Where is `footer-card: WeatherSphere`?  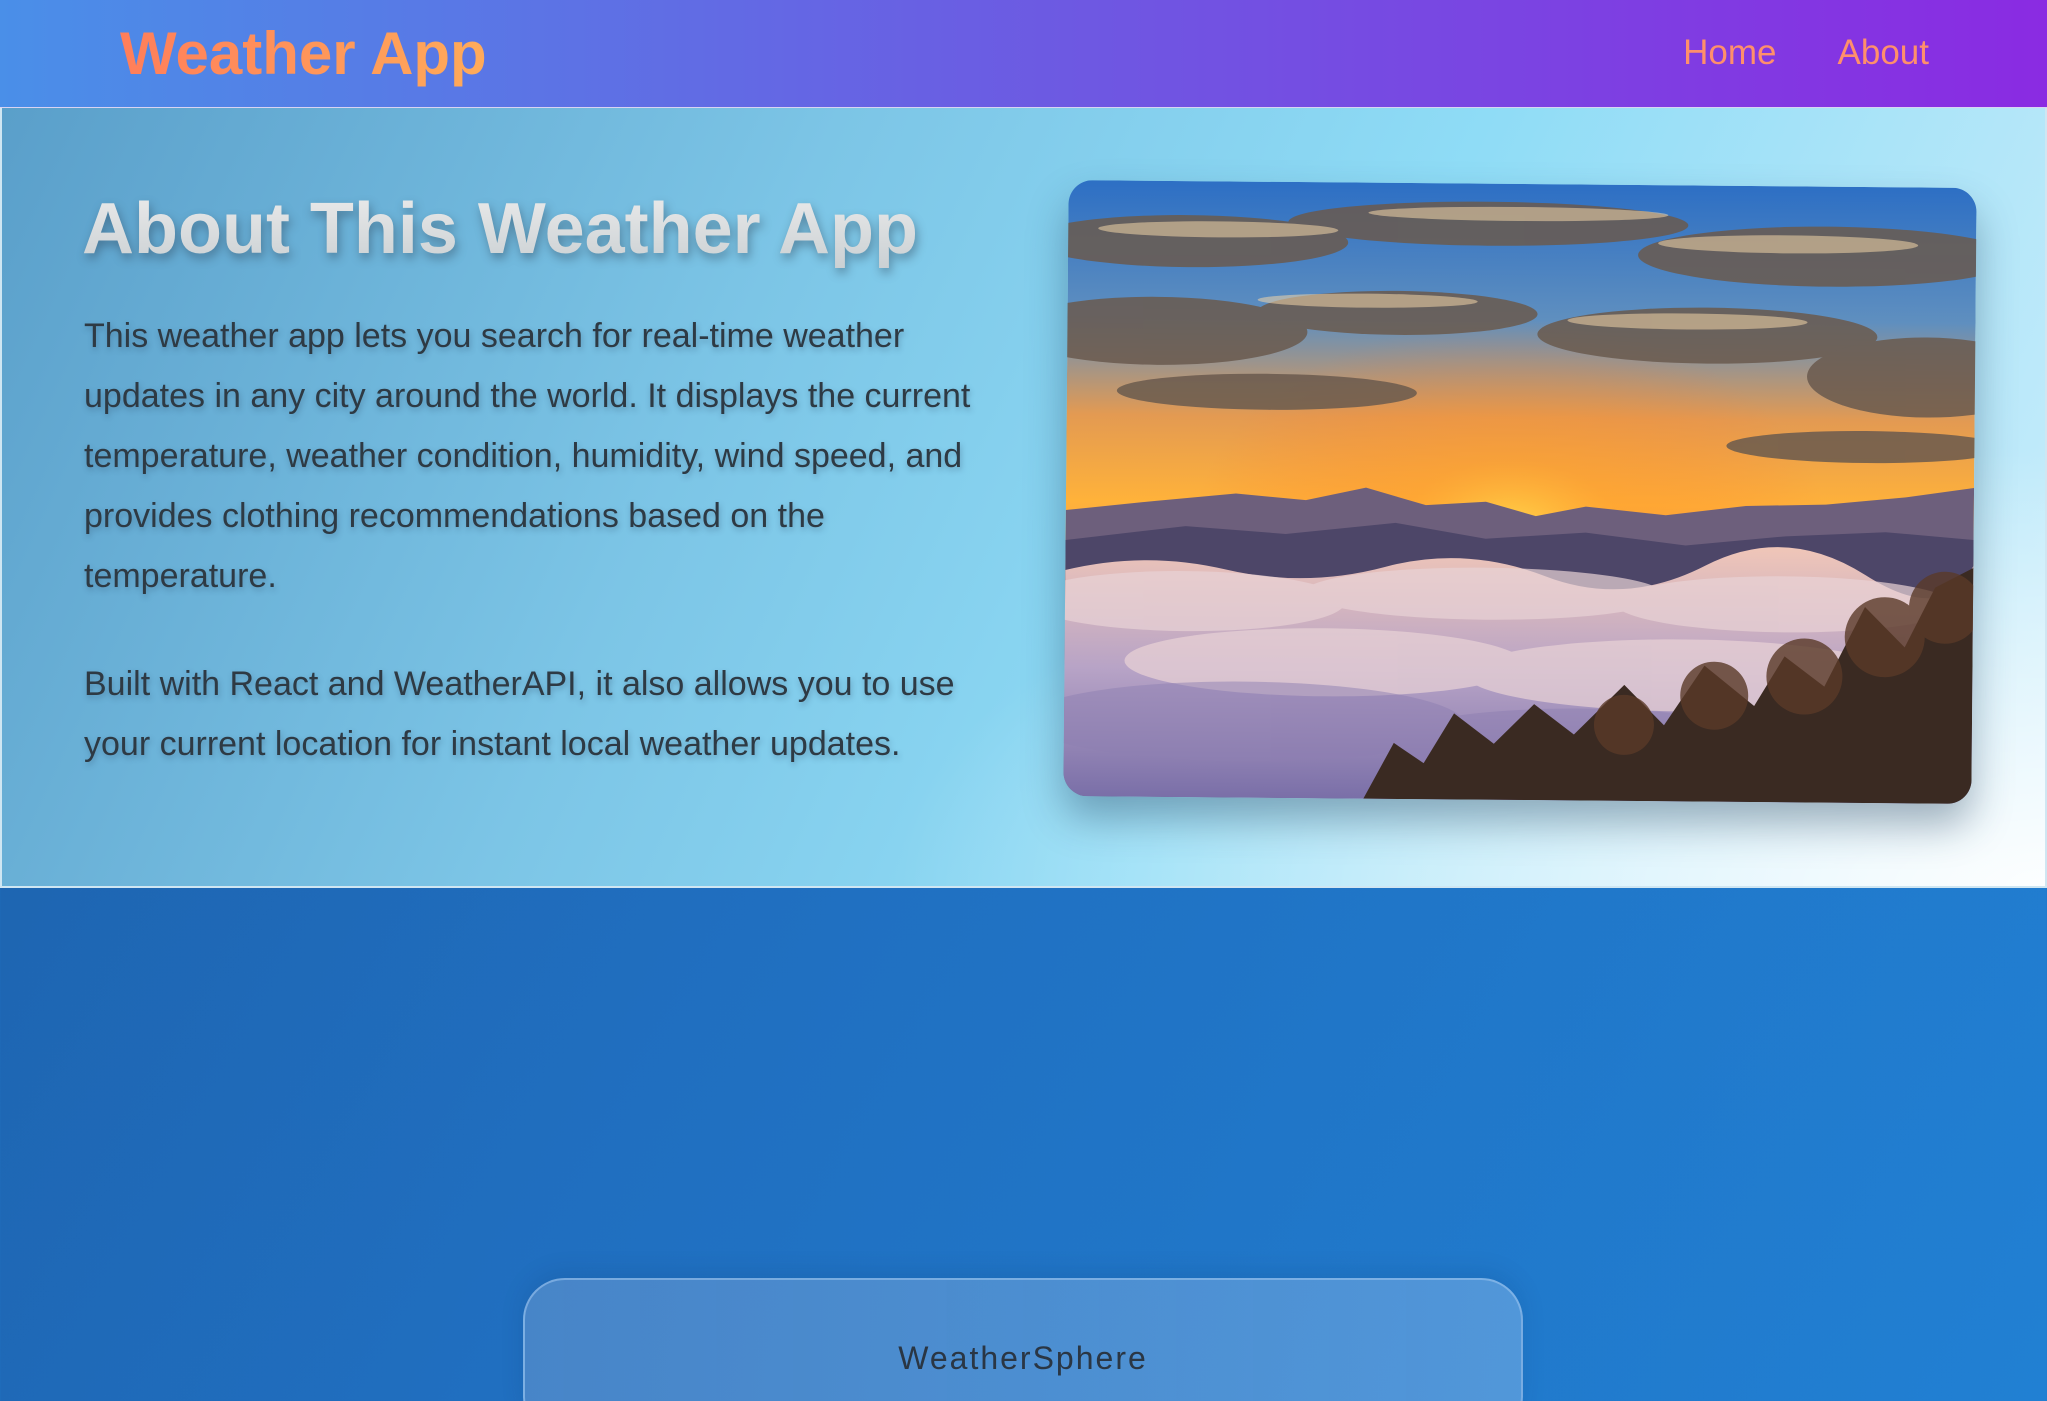
footer-card: WeatherSphere is located at coordinates (1023, 1339).